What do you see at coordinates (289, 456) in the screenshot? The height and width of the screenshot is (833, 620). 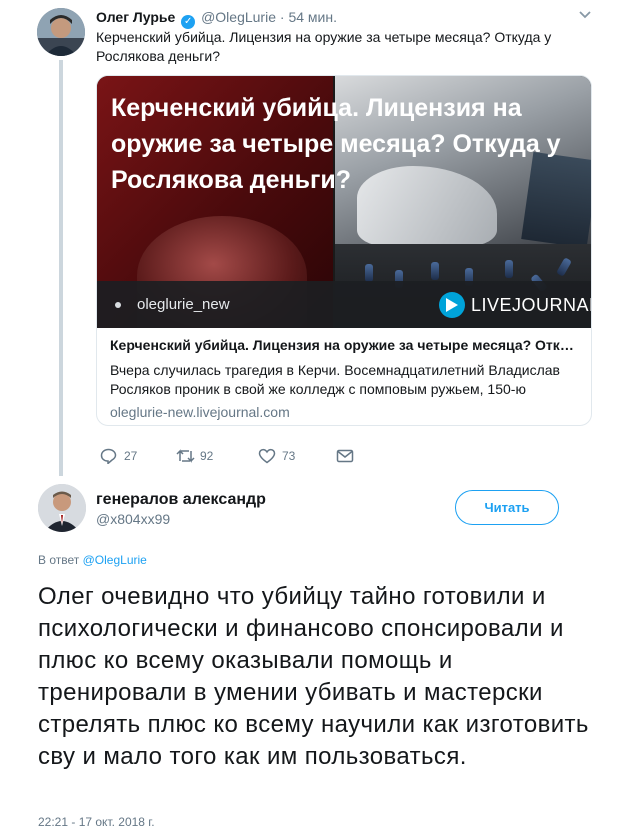 I see `like-count: 73` at bounding box center [289, 456].